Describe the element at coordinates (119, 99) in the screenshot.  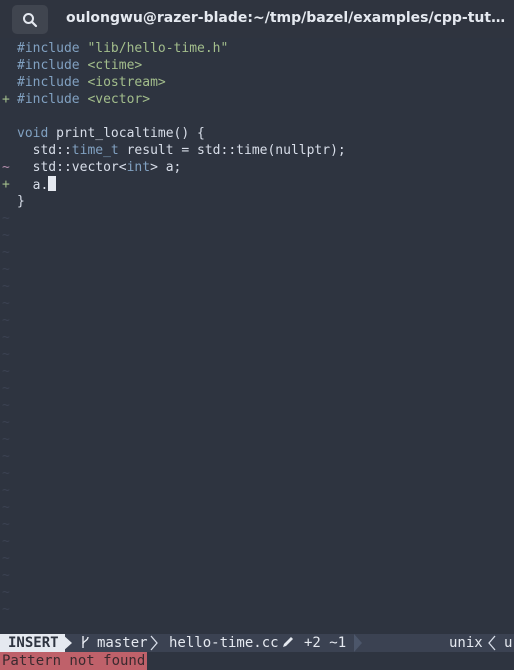
I see `code-token: <vector>` at that location.